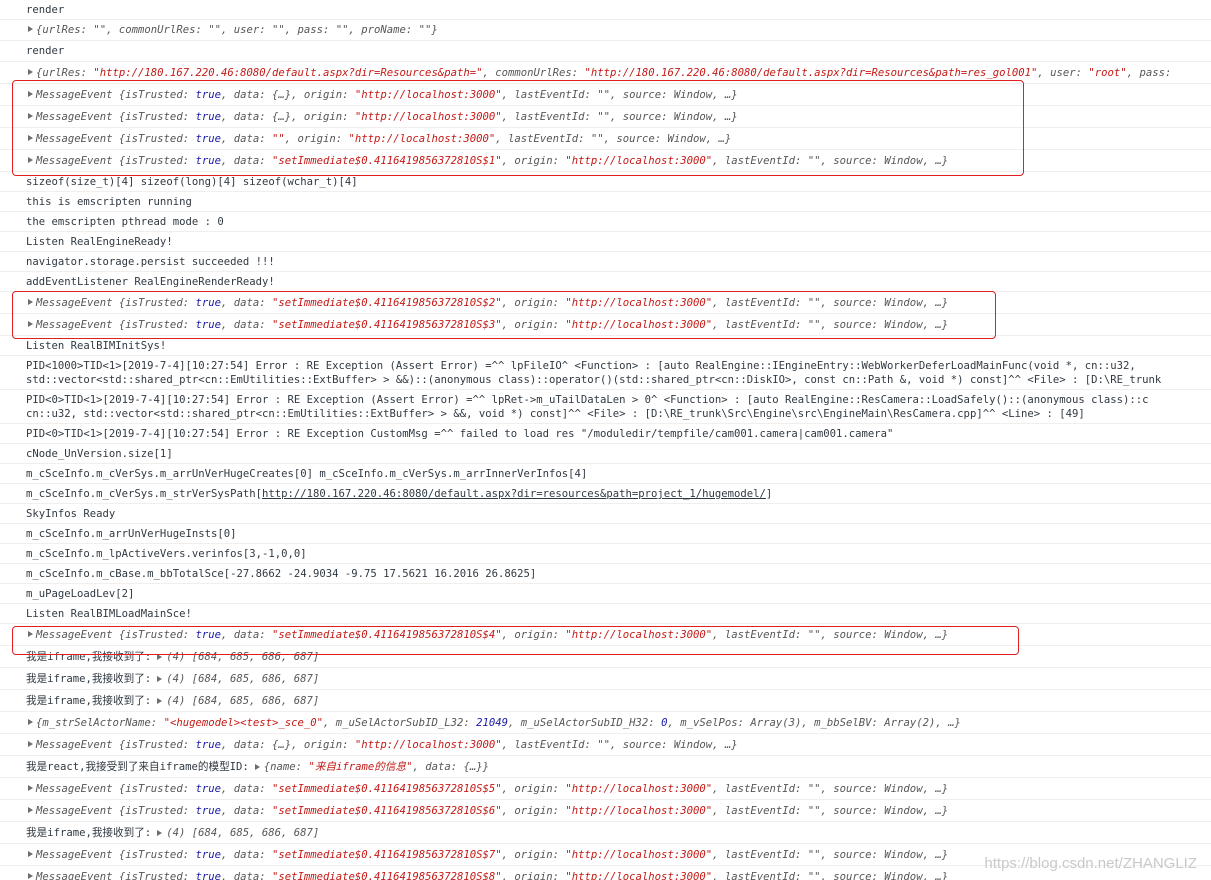  What do you see at coordinates (376, 767) in the screenshot?
I see `object-preview: {name: "来自iframe的信息", data: {…}}` at bounding box center [376, 767].